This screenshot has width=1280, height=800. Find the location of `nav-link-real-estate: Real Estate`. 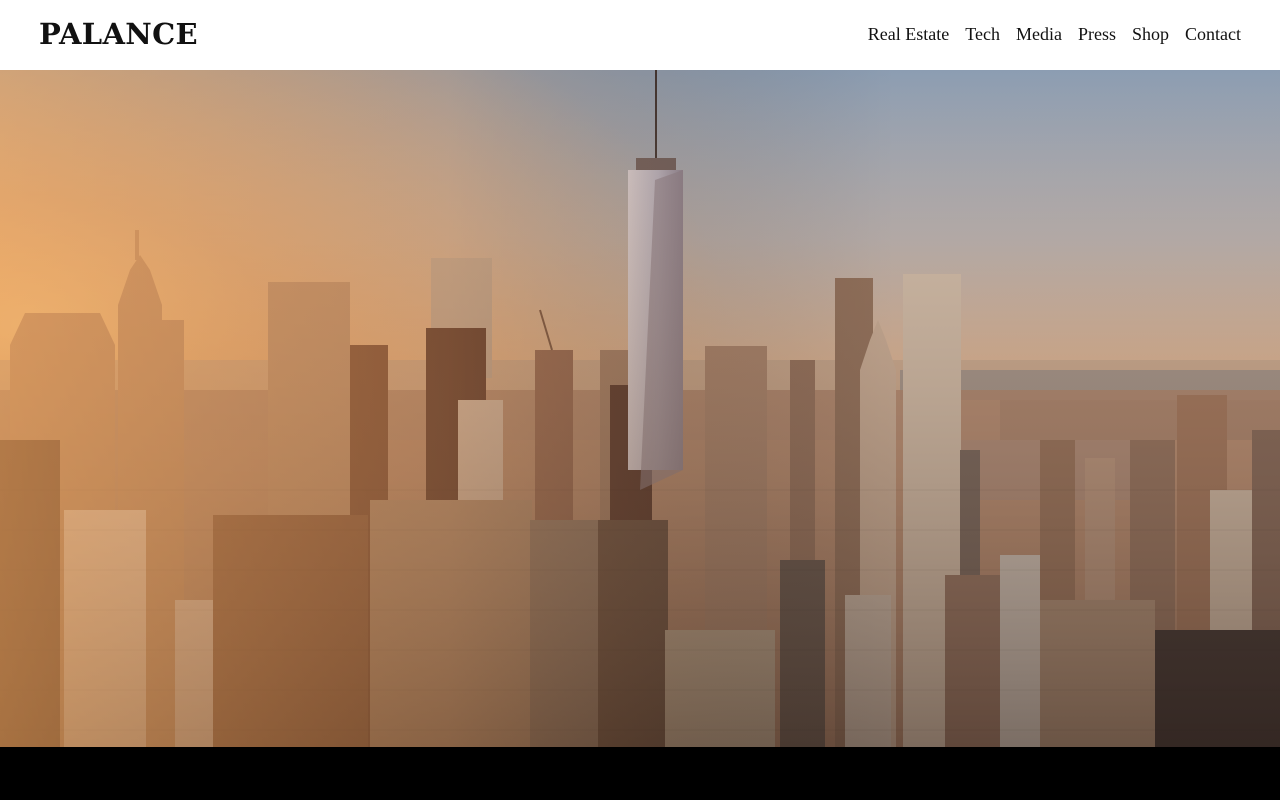

nav-link-real-estate: Real Estate is located at coordinates (908, 34).